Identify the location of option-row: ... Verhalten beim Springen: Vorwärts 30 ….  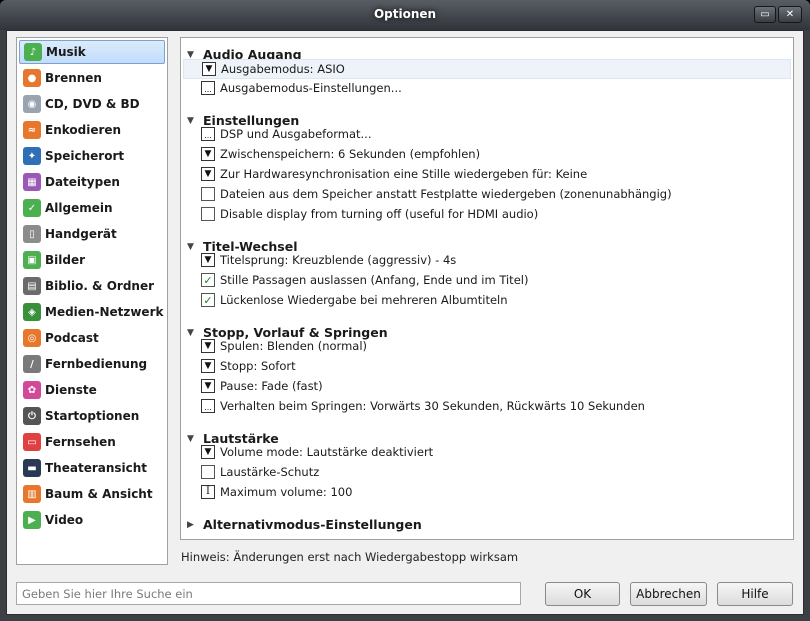
(423, 406).